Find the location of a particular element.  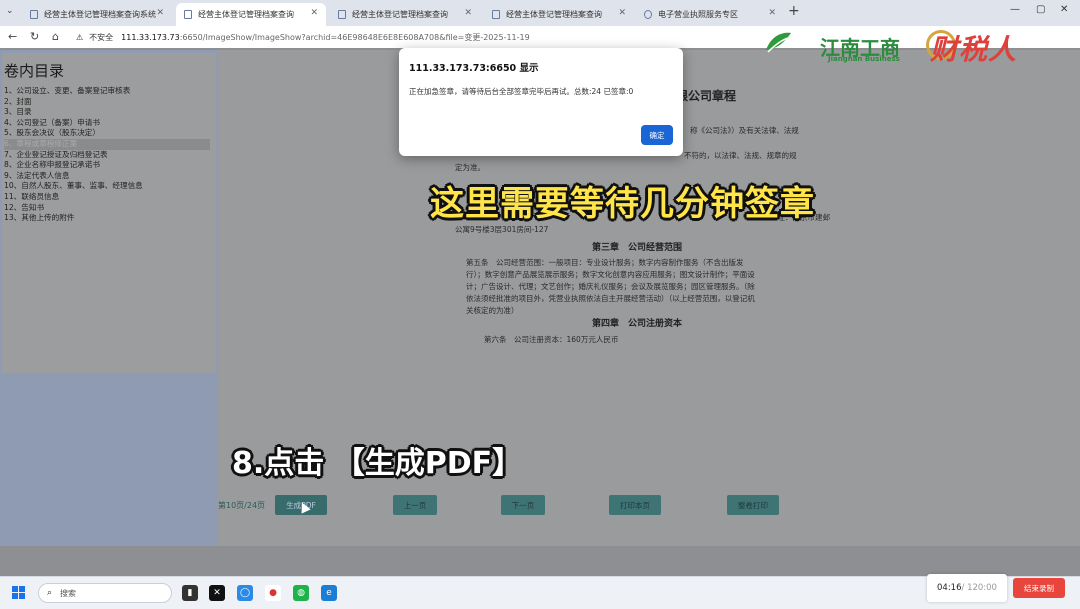

tab-archive-query-active: 经营主体登记管理档案查询 ✕ is located at coordinates (251, 14).